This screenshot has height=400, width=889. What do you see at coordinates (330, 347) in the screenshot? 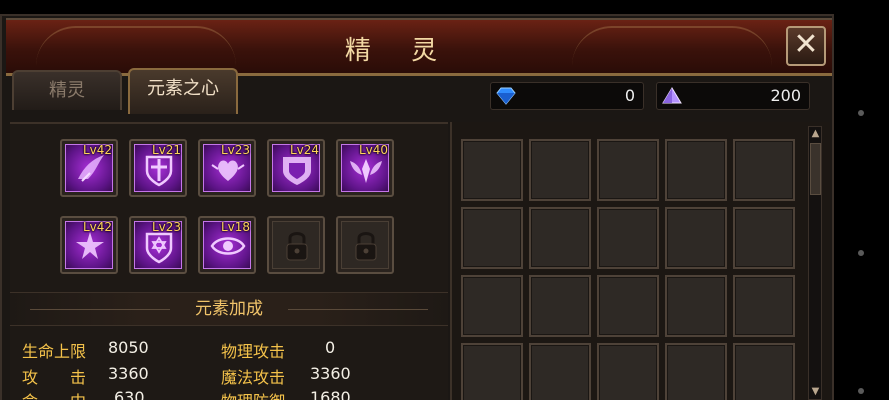
I see `stat-value: 0` at bounding box center [330, 347].